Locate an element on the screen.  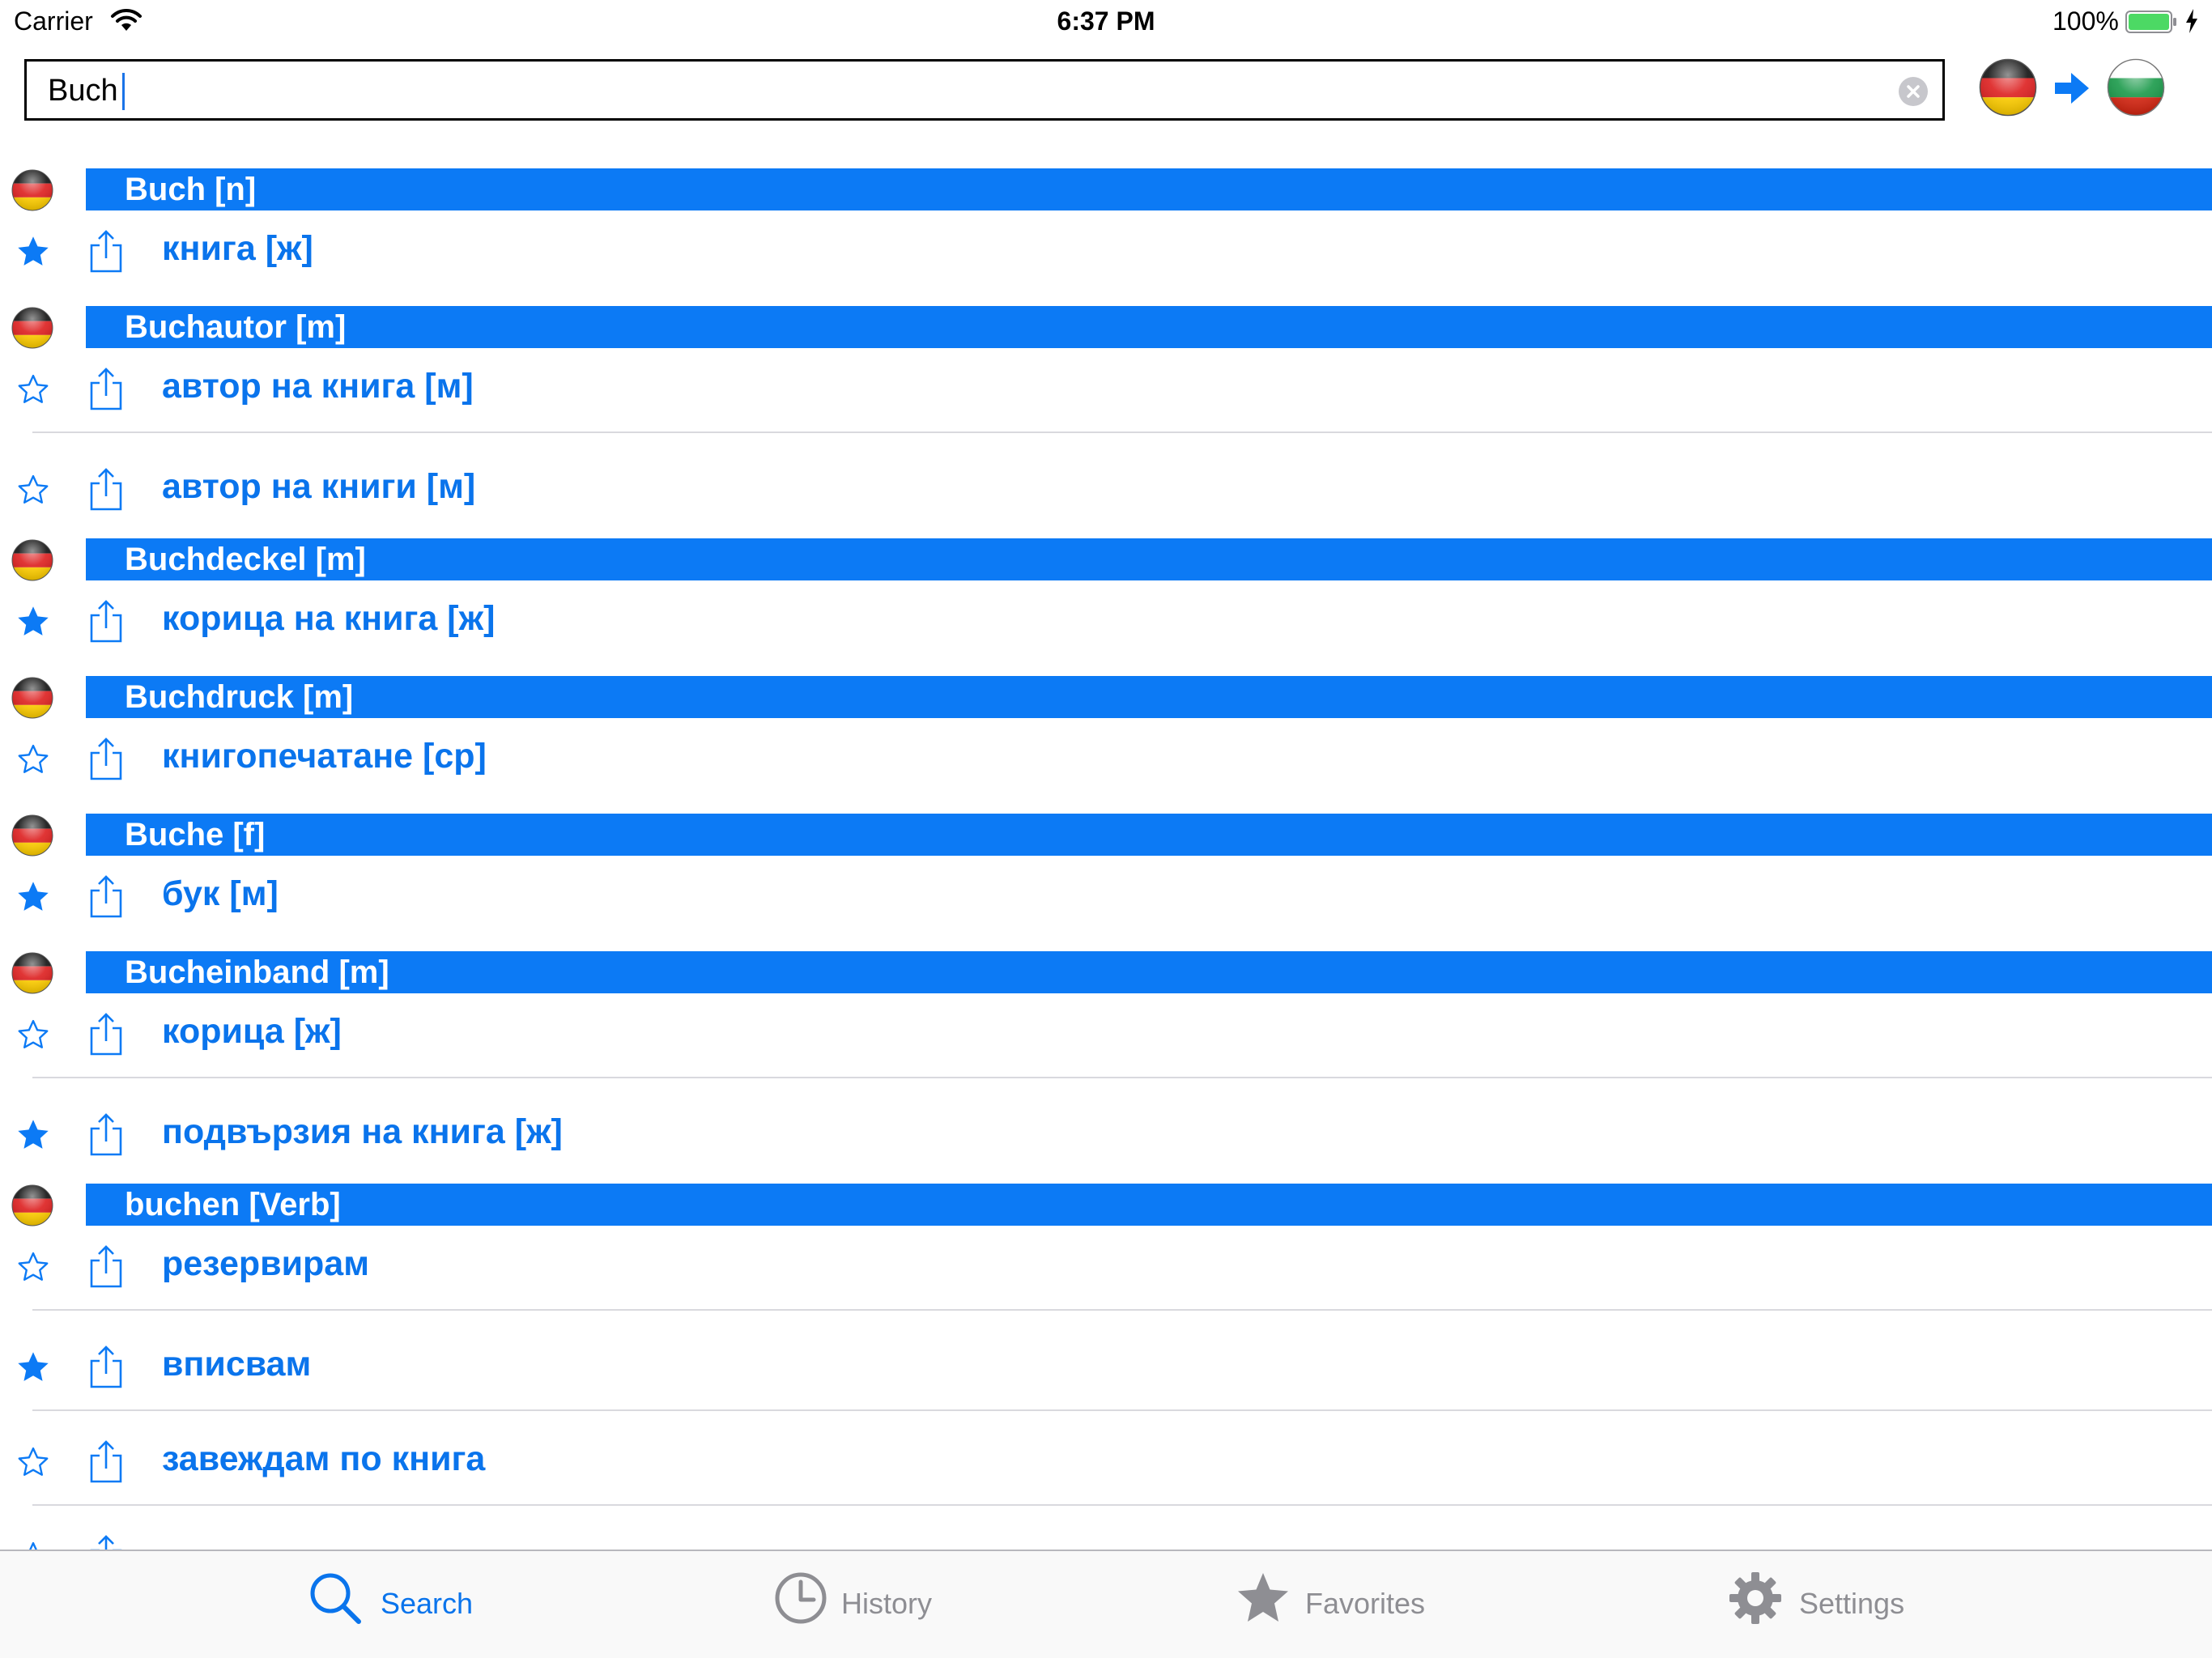
search-icon is located at coordinates (336, 1598).